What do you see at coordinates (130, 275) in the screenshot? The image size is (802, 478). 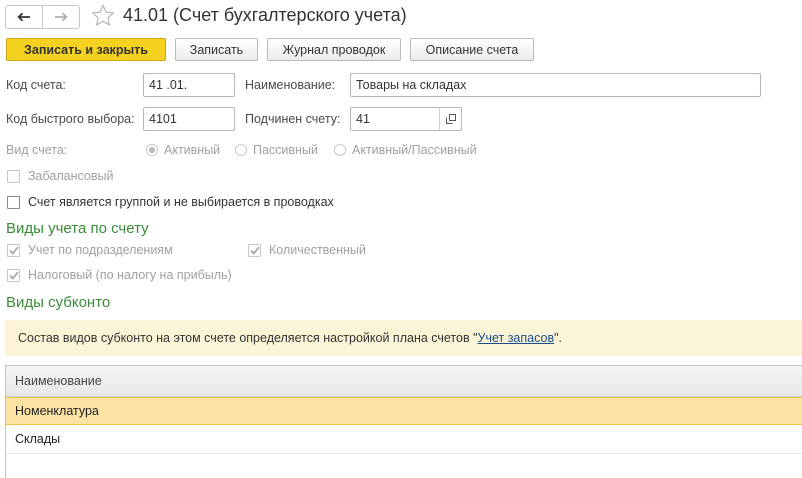 I see `tax-label: Налоговый (по налогу на прибыль)` at bounding box center [130, 275].